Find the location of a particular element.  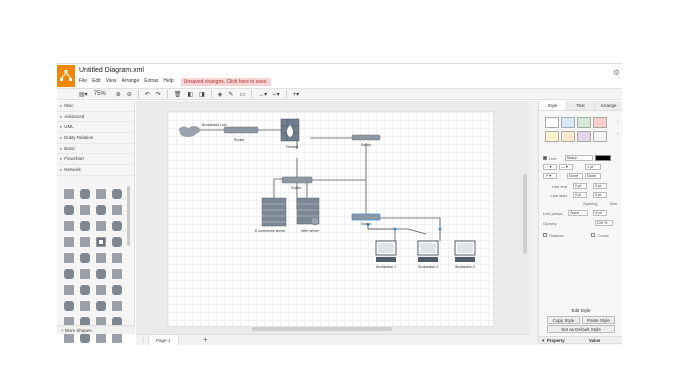

line-width-field: 1 pt is located at coordinates (593, 167).